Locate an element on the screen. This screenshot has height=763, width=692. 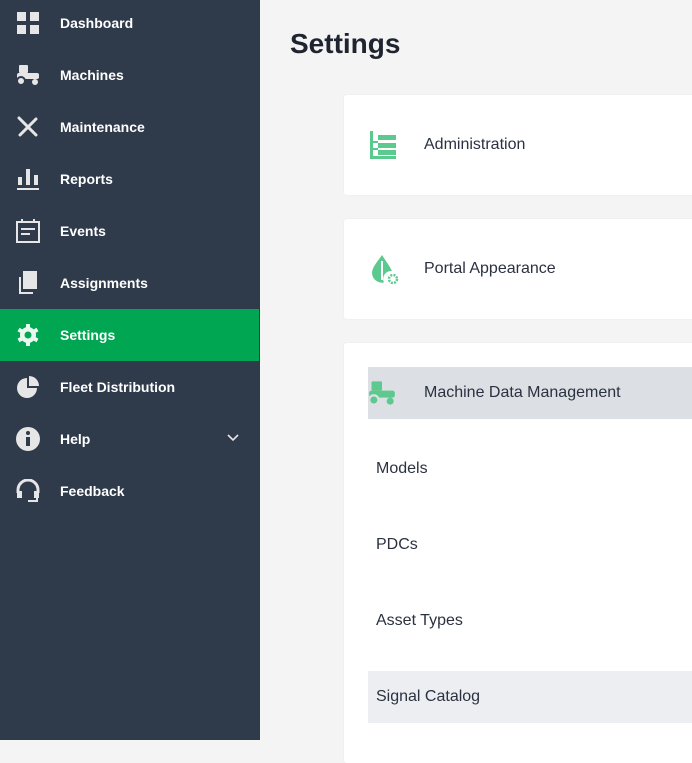
sidebar-item-dashboard: Dashboard is located at coordinates (129, 24).